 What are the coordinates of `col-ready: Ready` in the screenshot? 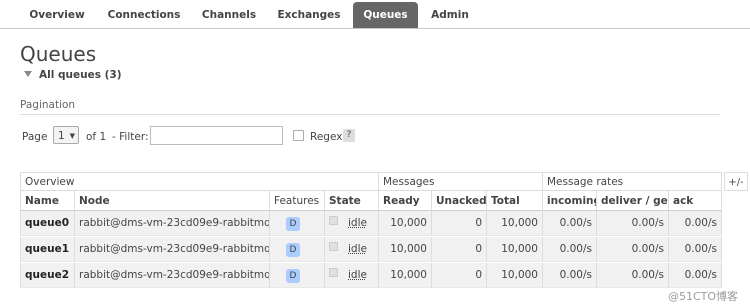 It's located at (404, 201).